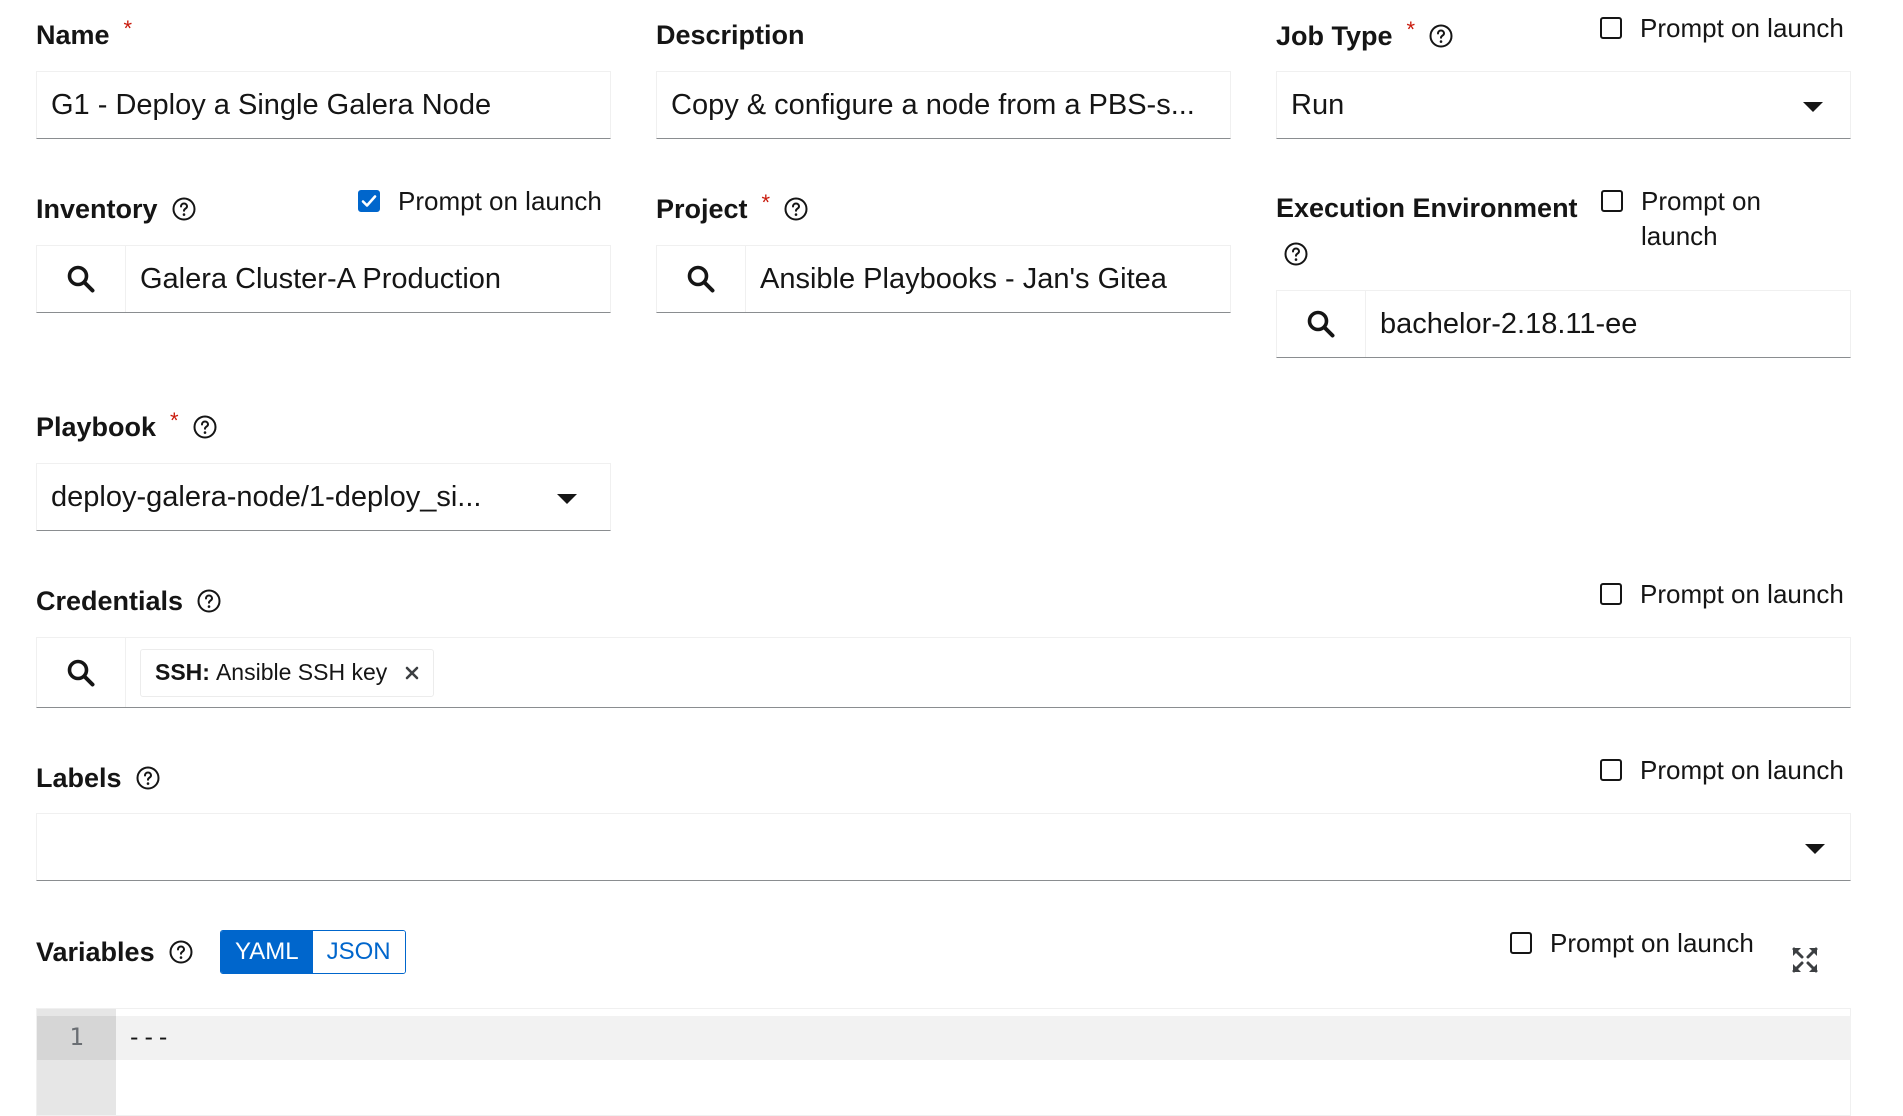 This screenshot has width=1903, height=1116. Describe the element at coordinates (1364, 35) in the screenshot. I see `job-type-label: Job Type *` at that location.